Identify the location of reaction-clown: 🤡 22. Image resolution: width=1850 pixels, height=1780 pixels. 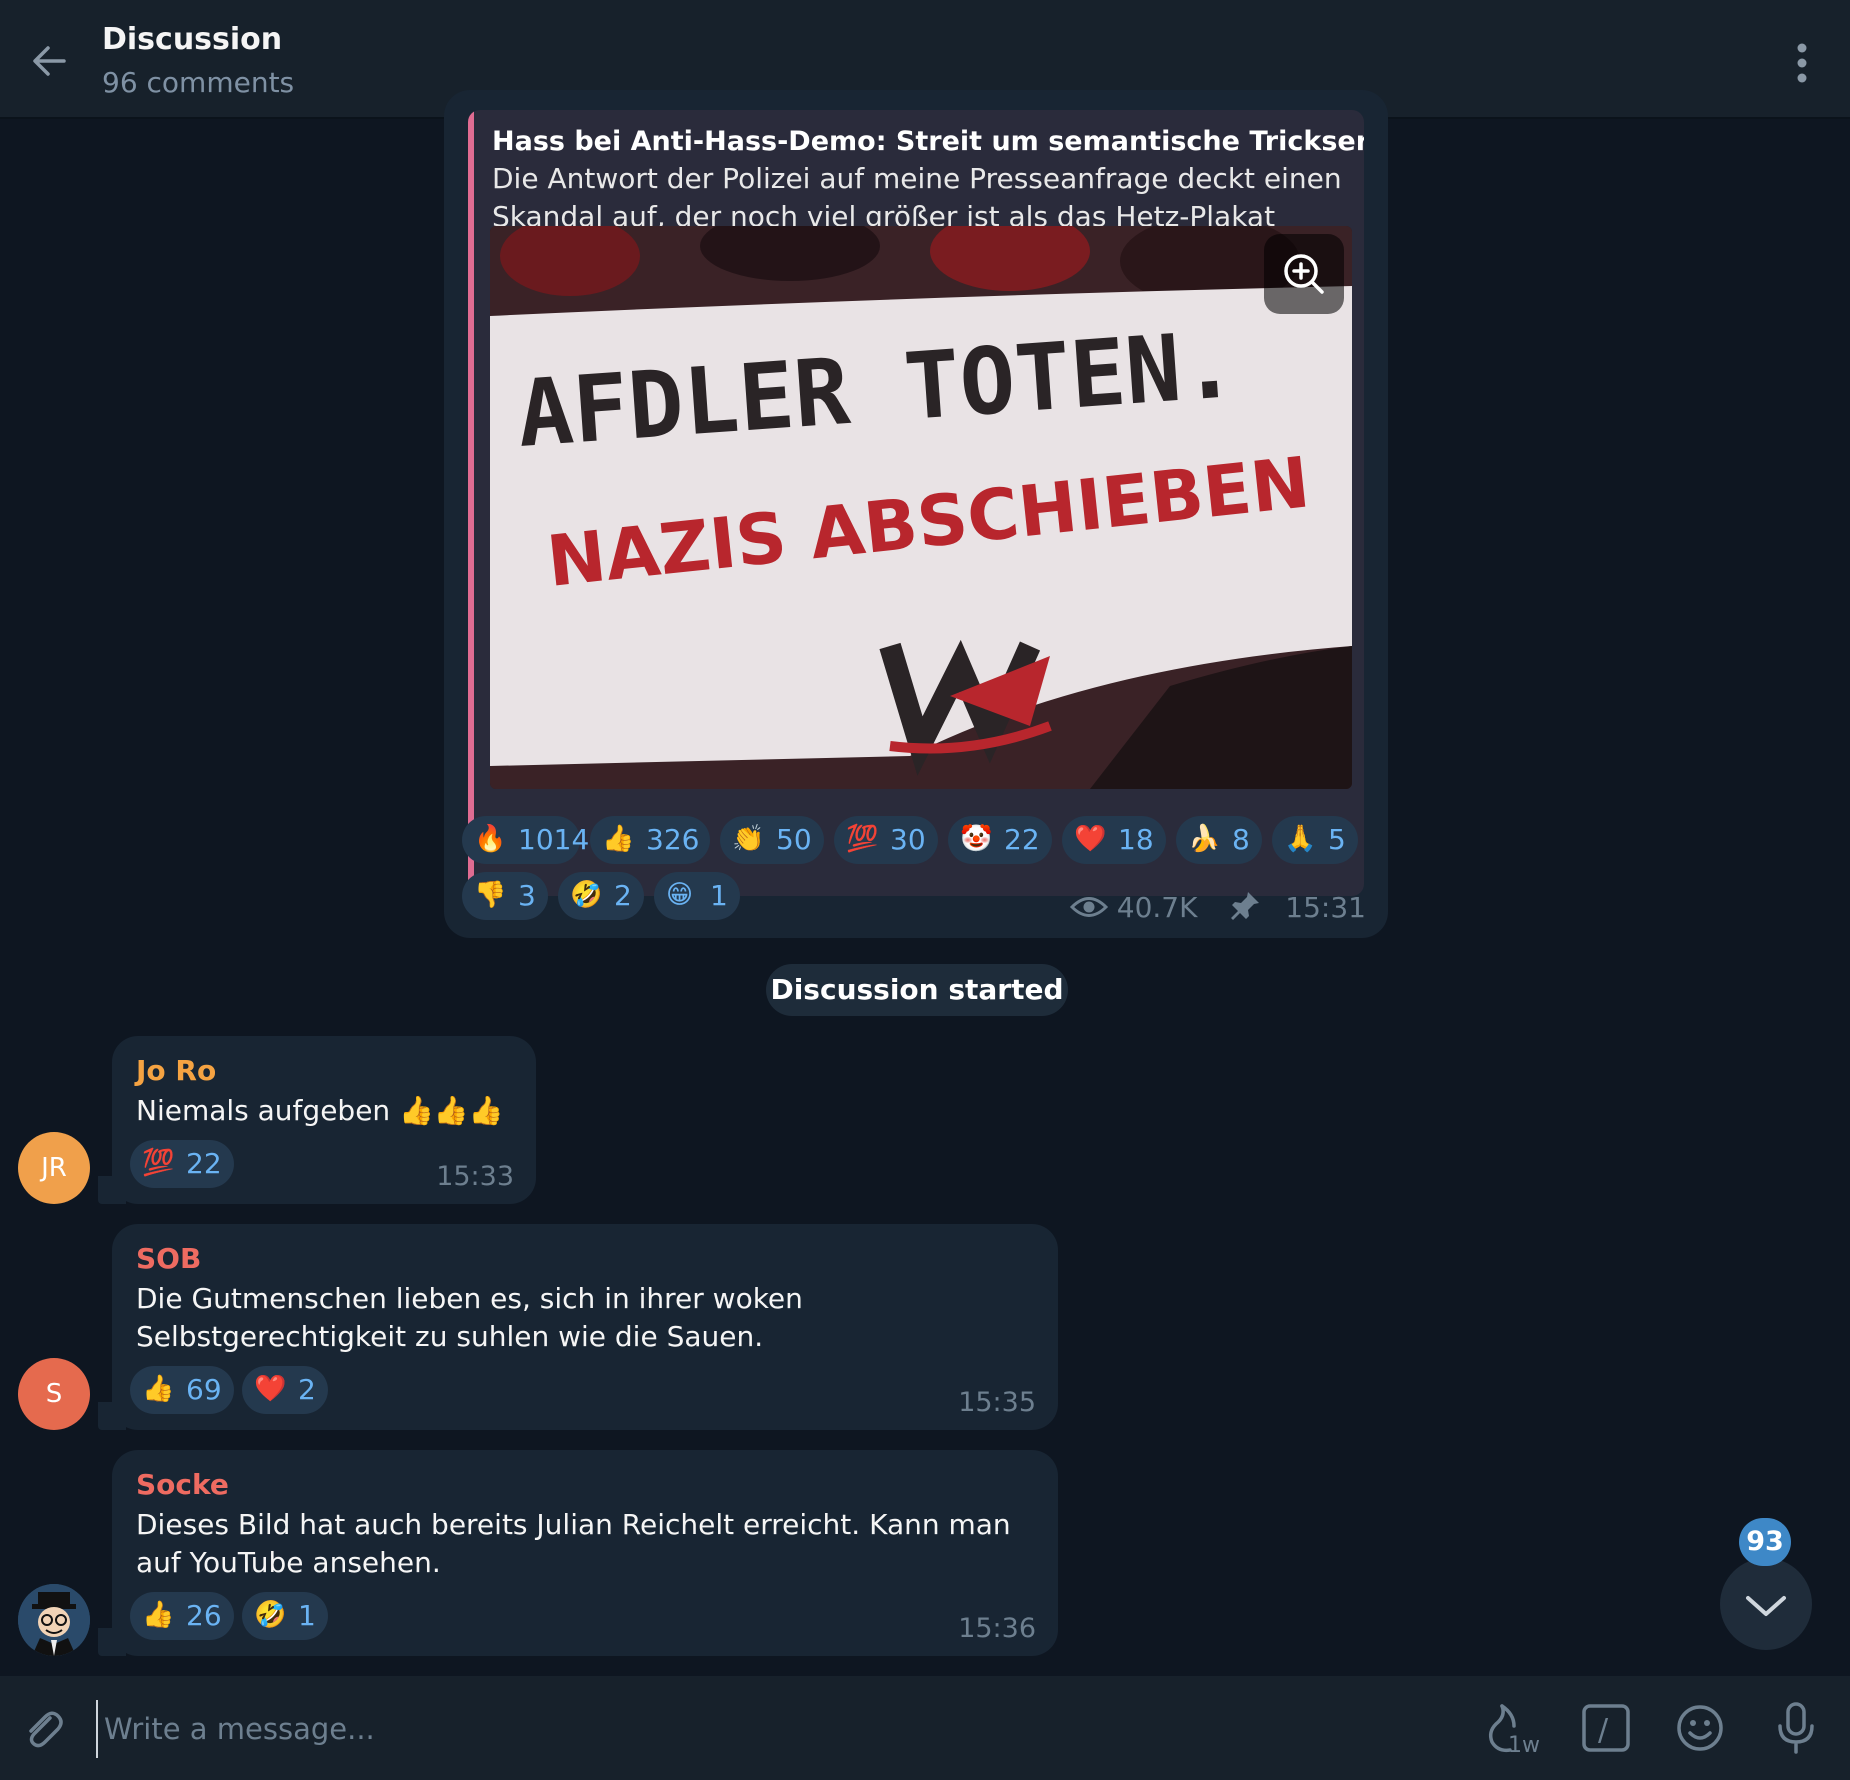
(1000, 840).